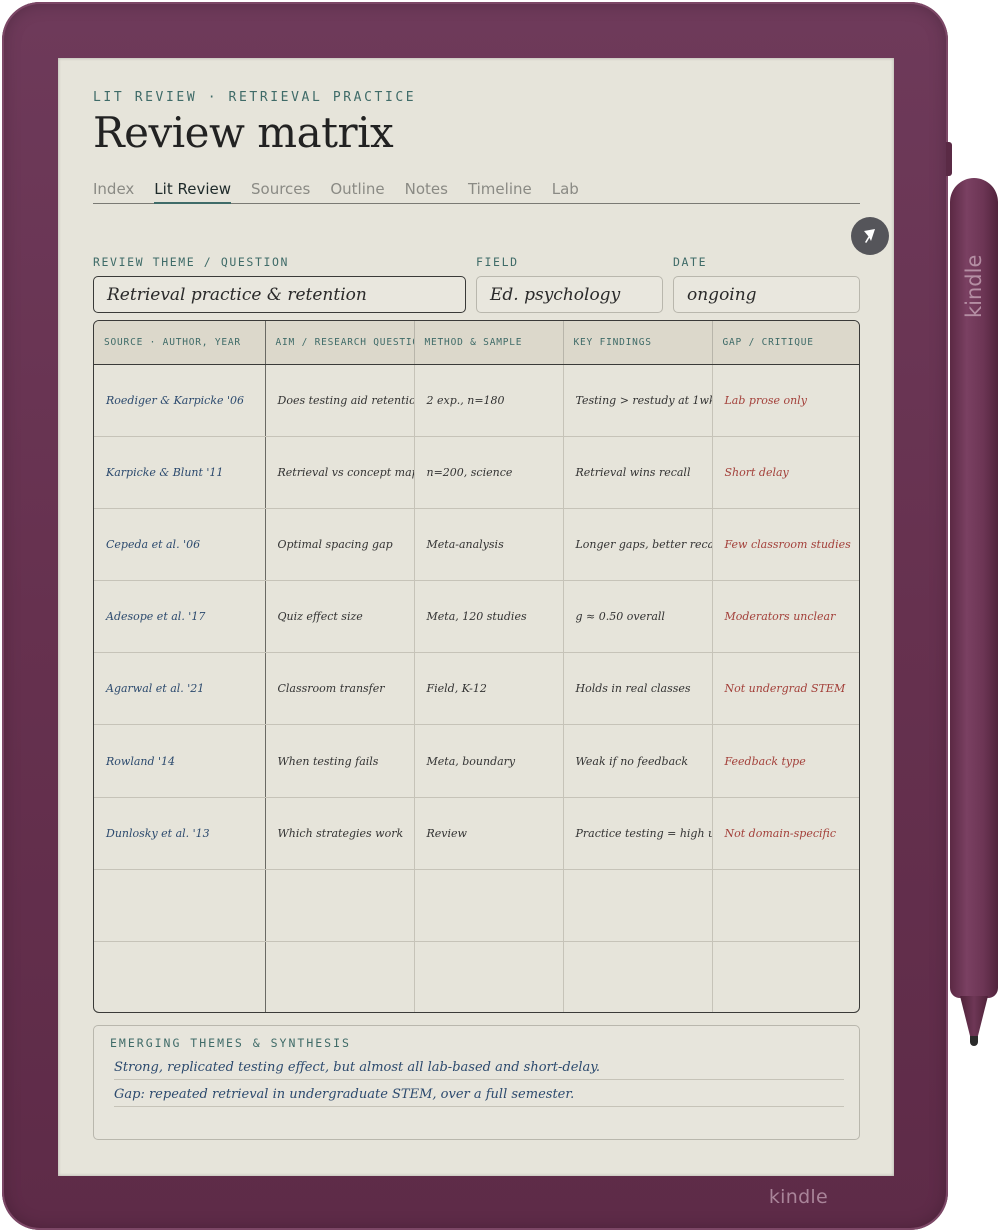 The image size is (1000, 1232). I want to click on cell-gap: Short delay, so click(785, 472).